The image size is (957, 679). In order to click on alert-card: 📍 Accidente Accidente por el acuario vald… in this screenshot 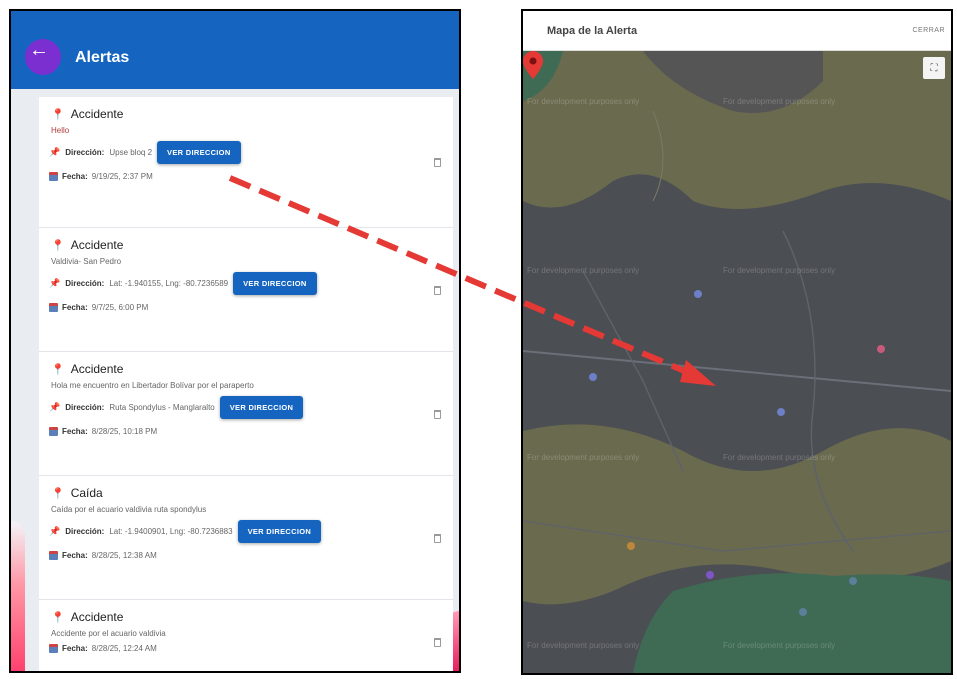, I will do `click(246, 635)`.